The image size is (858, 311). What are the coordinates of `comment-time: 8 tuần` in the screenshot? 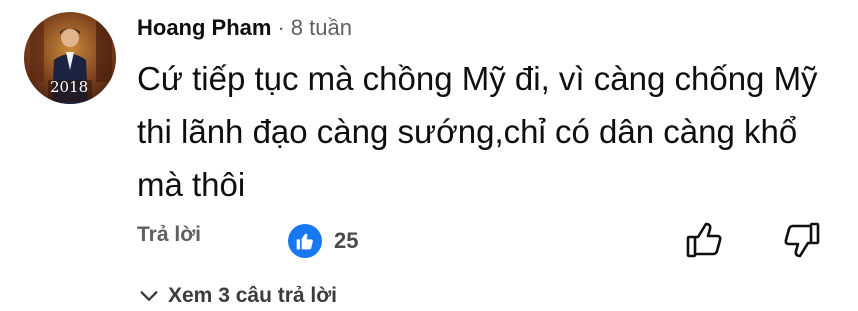 It's located at (321, 28).